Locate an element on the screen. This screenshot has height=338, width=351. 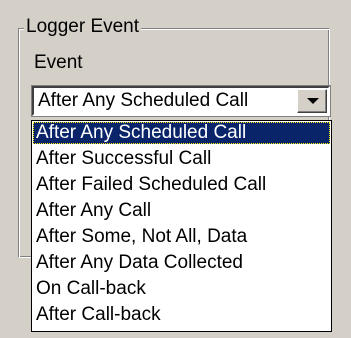
logger-event-group-title: Logger Event is located at coordinates (83, 27).